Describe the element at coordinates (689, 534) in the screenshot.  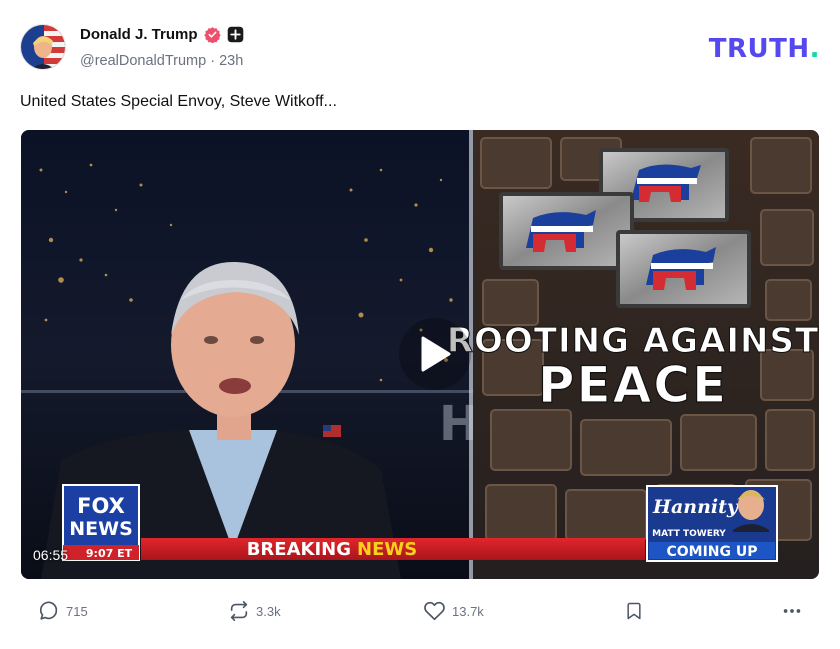
I see `promo-name: MATT TOWERY` at that location.